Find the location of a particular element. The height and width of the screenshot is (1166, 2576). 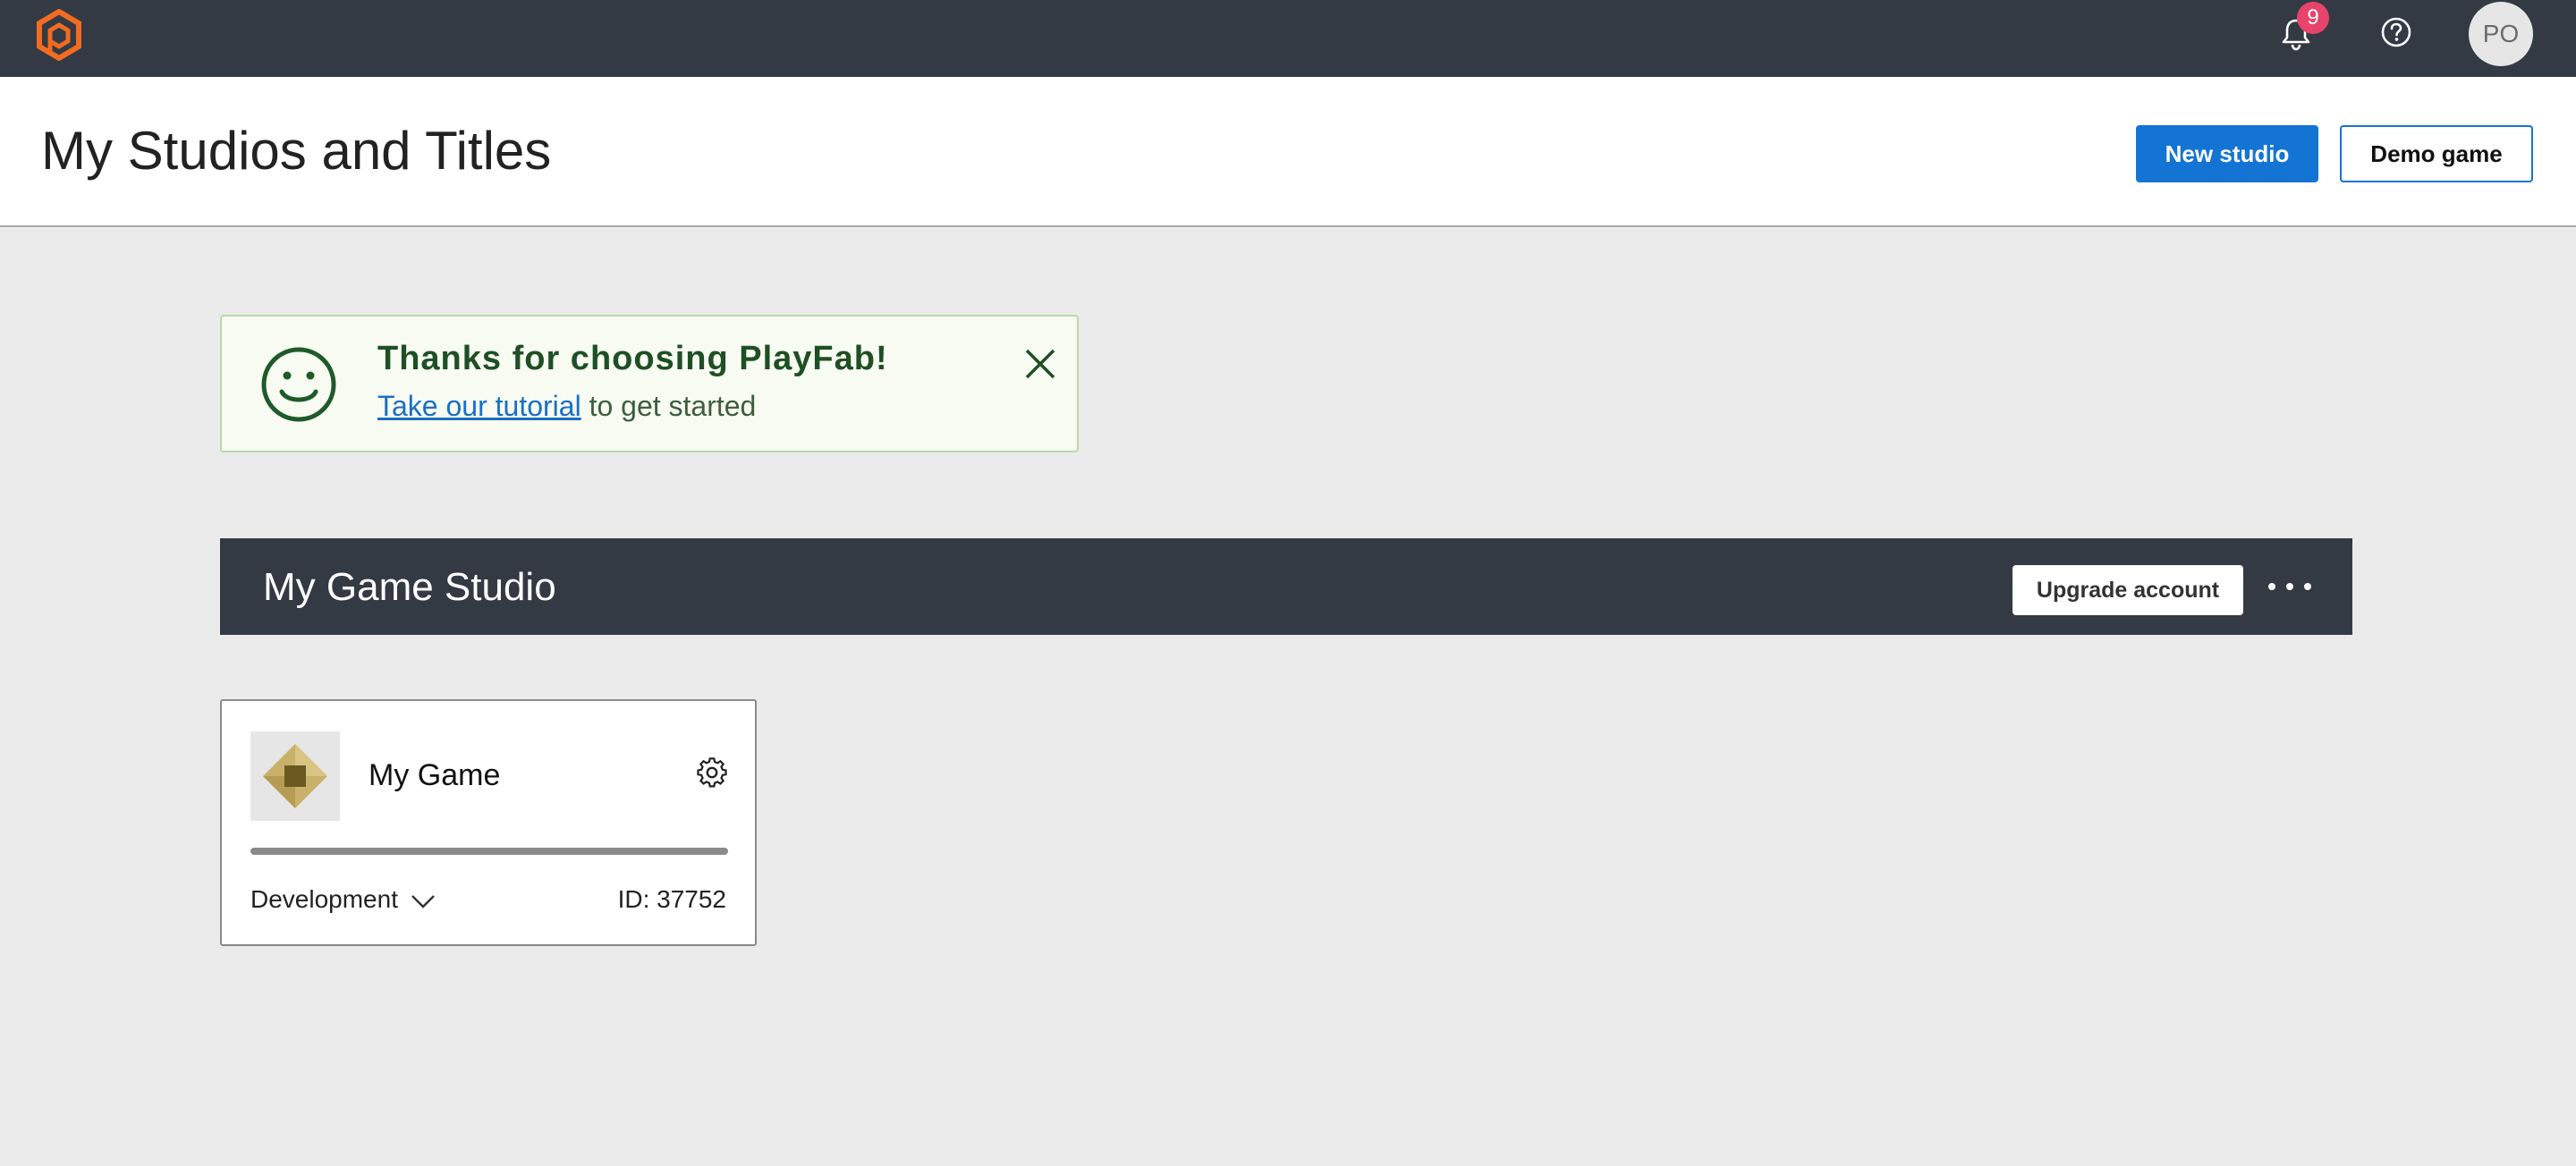

chevron-down-icon is located at coordinates (423, 901).